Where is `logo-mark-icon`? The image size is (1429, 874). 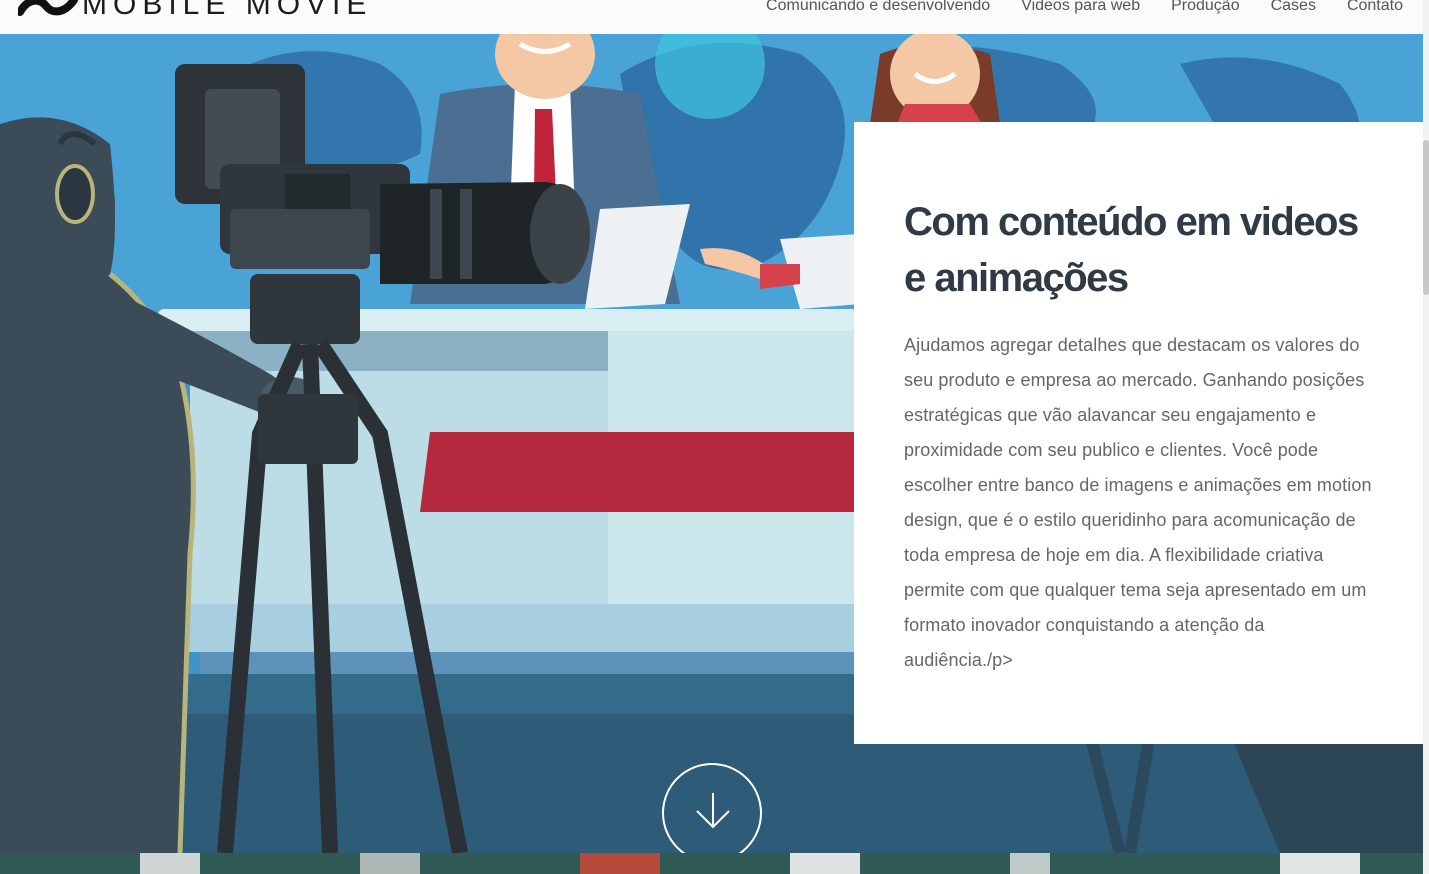
logo-mark-icon is located at coordinates (48, 8).